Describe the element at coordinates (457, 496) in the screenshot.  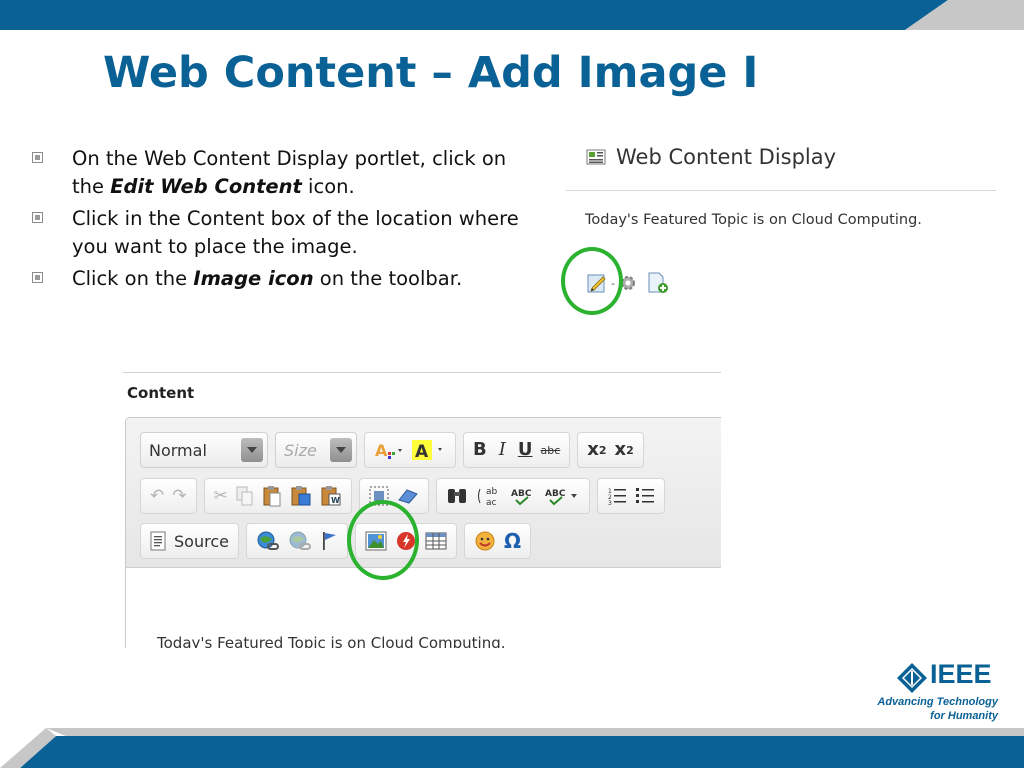
I see `find-icon` at that location.